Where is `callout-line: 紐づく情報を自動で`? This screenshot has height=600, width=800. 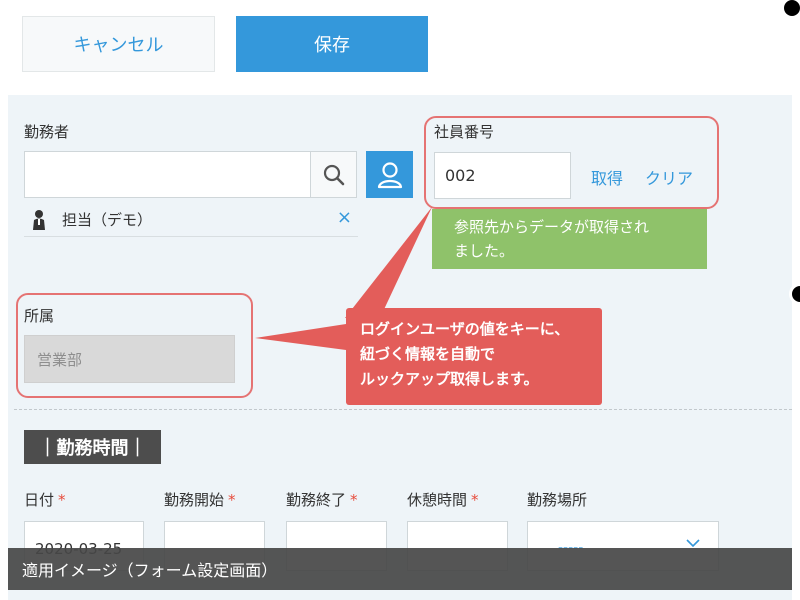
callout-line: 紐づく情報を自動で is located at coordinates (428, 354).